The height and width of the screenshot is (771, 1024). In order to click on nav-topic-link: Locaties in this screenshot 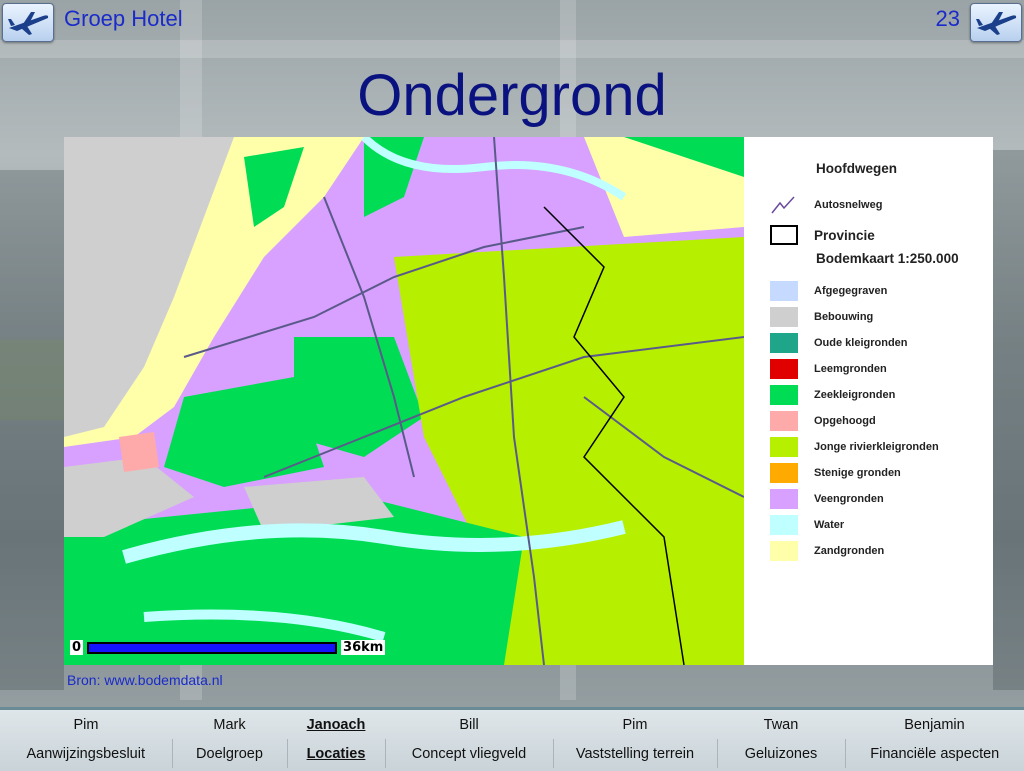, I will do `click(335, 753)`.